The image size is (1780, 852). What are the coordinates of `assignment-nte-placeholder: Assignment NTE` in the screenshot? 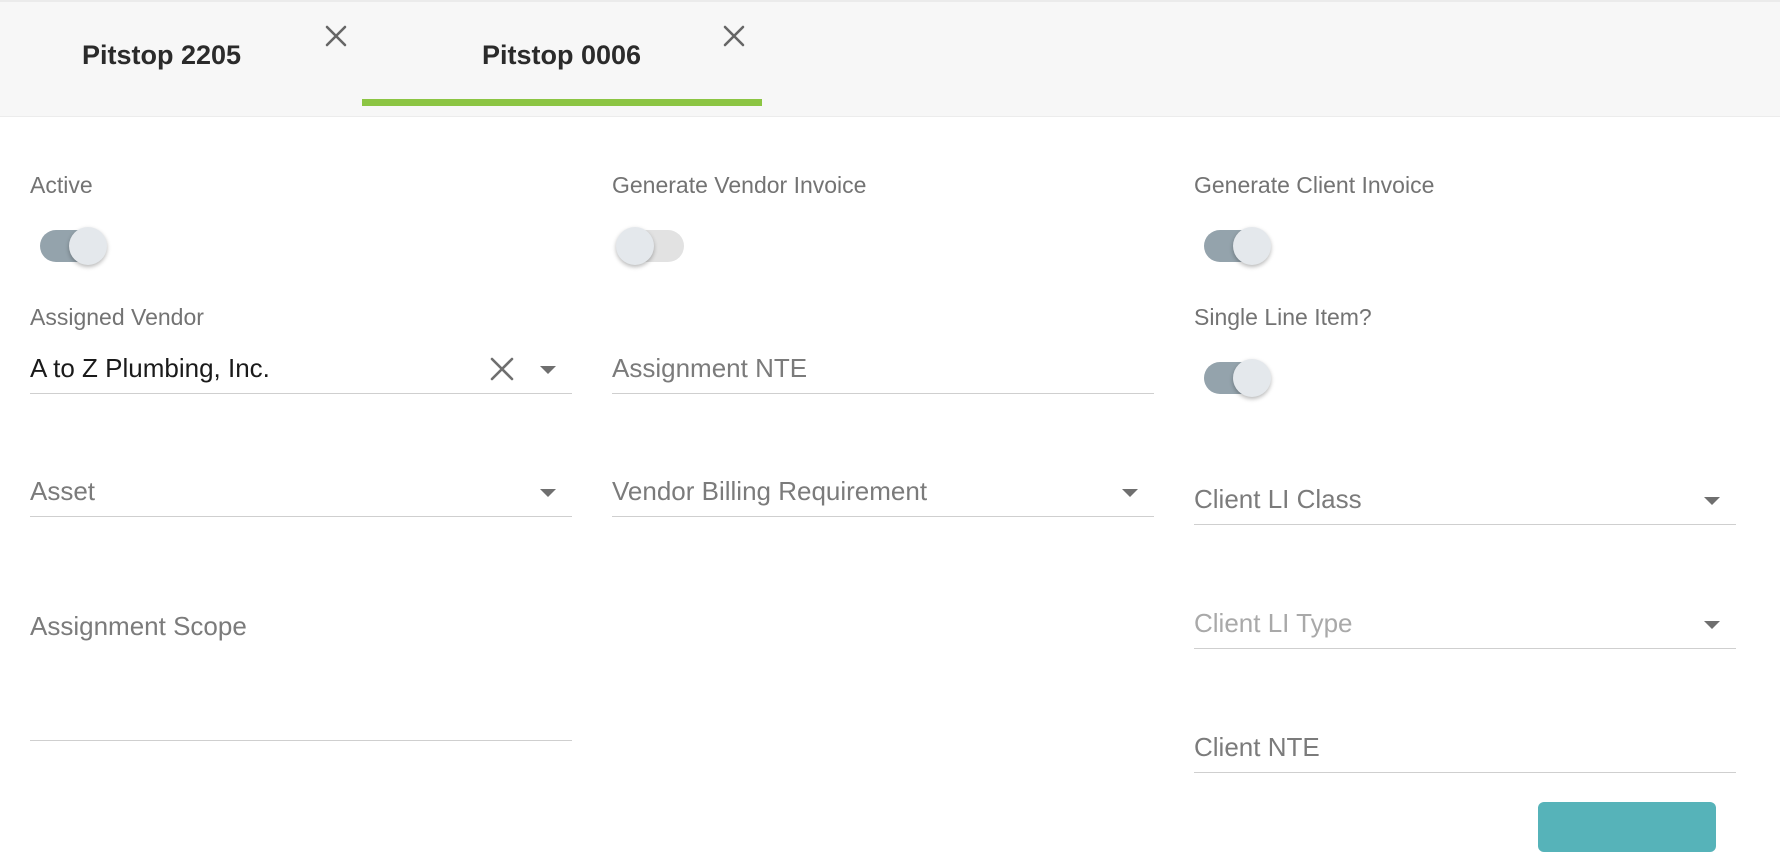 It's located at (710, 368).